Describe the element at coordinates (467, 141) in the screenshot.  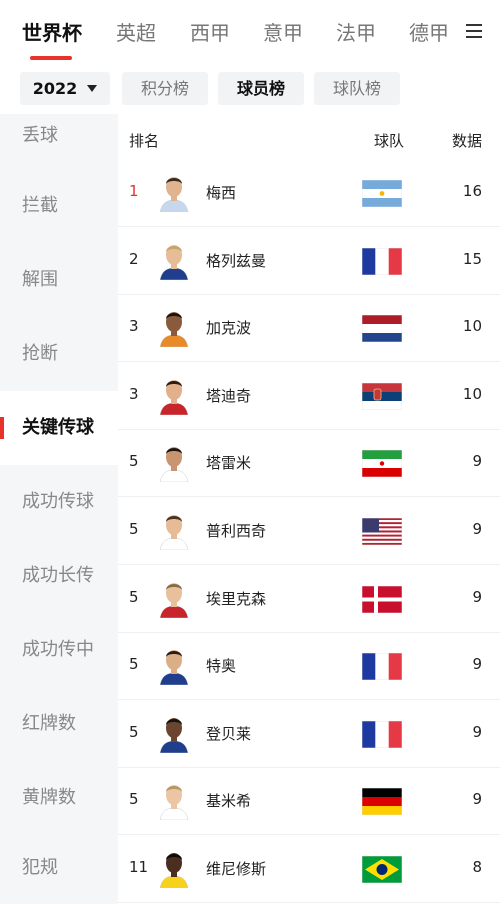
I see `header-value: 数据` at that location.